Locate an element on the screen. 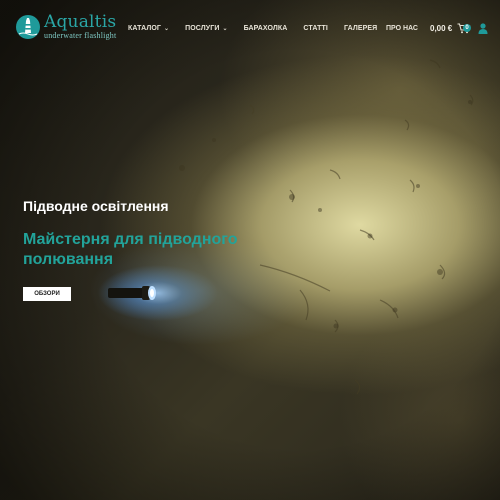  lighthouse-logo-icon is located at coordinates (28, 27).